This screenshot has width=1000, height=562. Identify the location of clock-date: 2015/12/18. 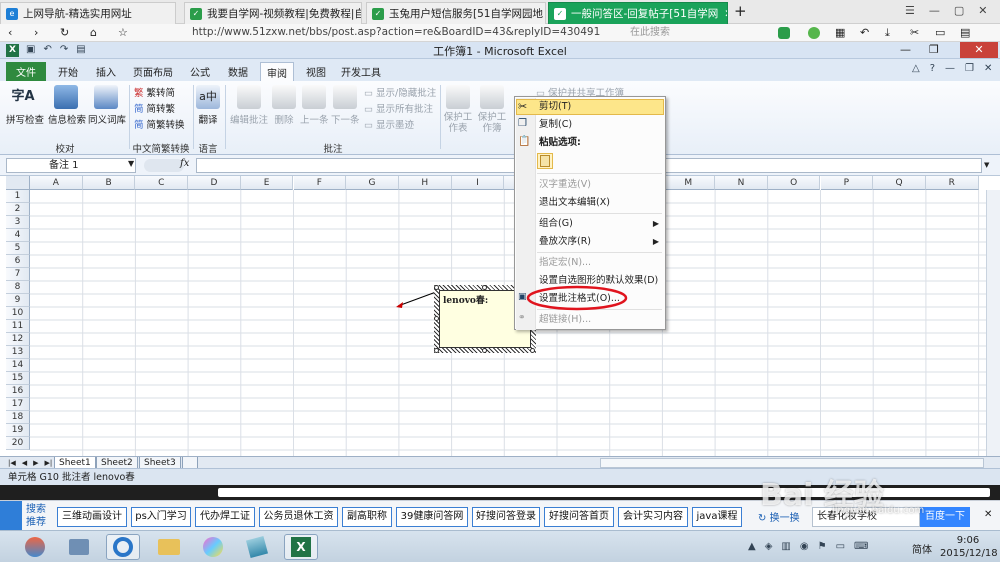
(969, 553).